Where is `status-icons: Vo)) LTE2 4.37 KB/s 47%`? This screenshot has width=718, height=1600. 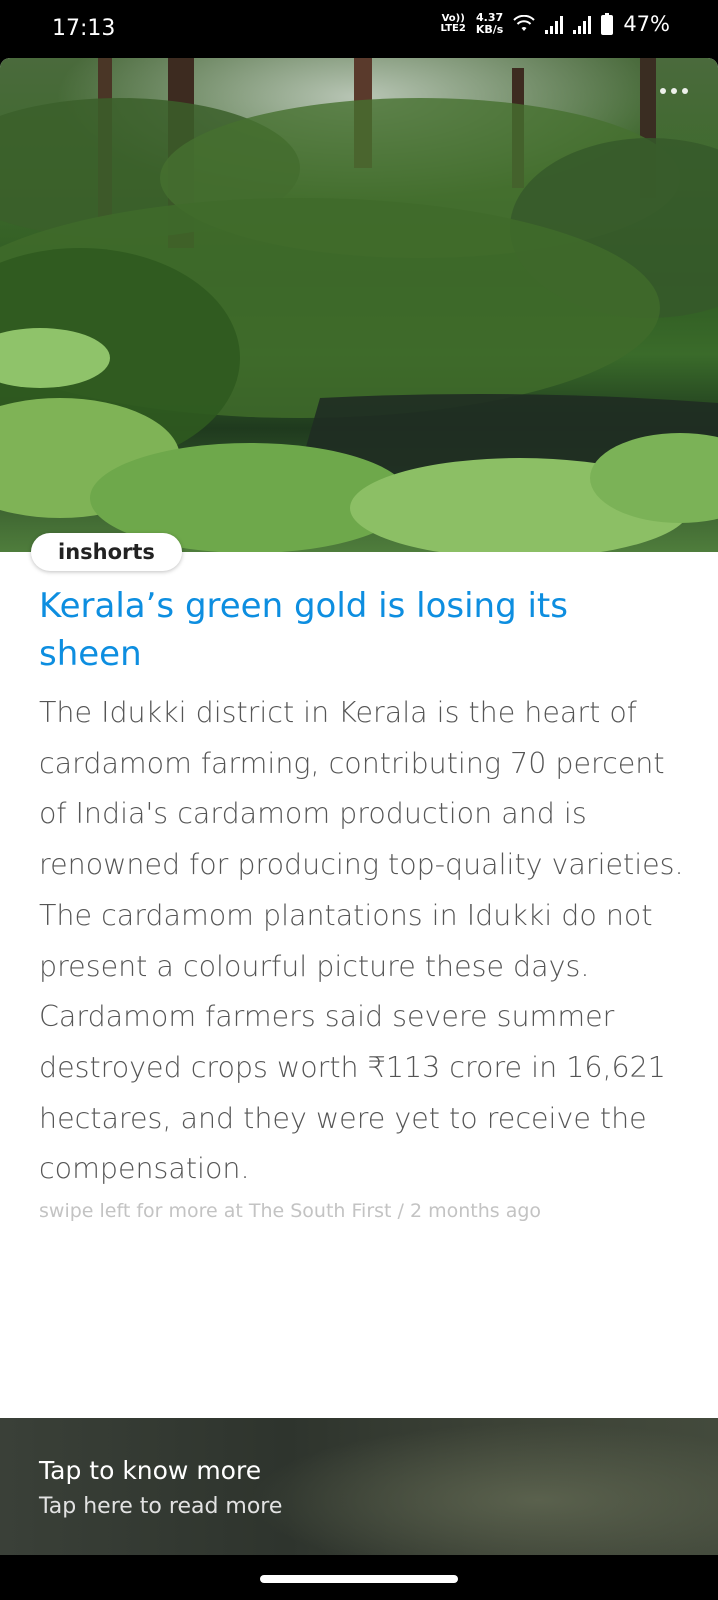
status-icons: Vo)) LTE2 4.37 KB/s 47% is located at coordinates (555, 24).